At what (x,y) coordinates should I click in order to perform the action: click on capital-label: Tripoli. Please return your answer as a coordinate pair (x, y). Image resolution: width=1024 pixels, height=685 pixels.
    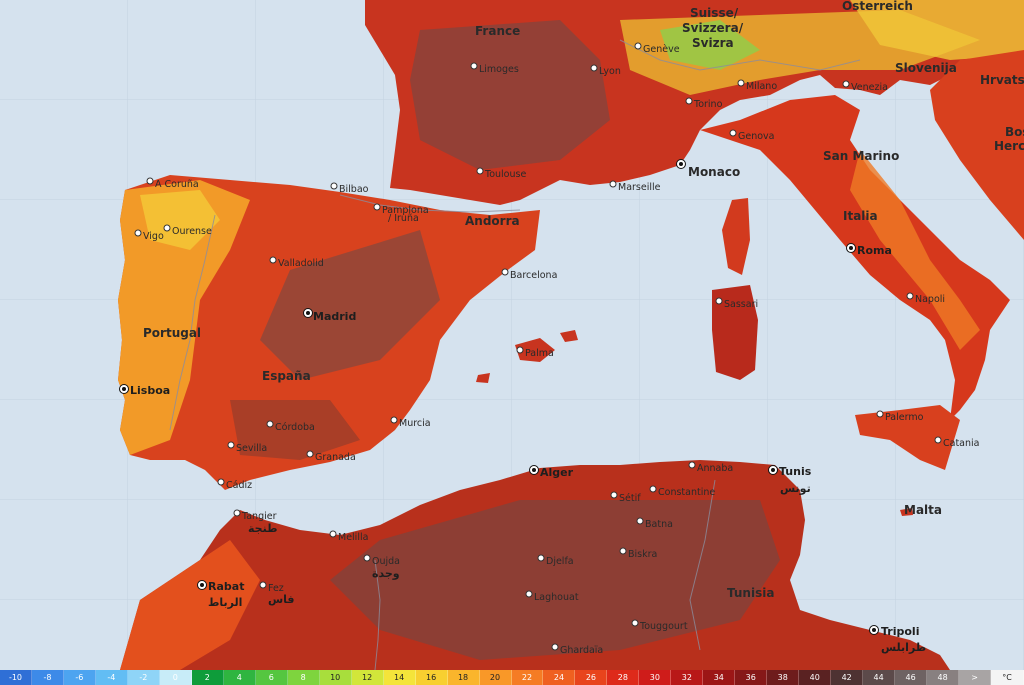
    Looking at the image, I should click on (900, 631).